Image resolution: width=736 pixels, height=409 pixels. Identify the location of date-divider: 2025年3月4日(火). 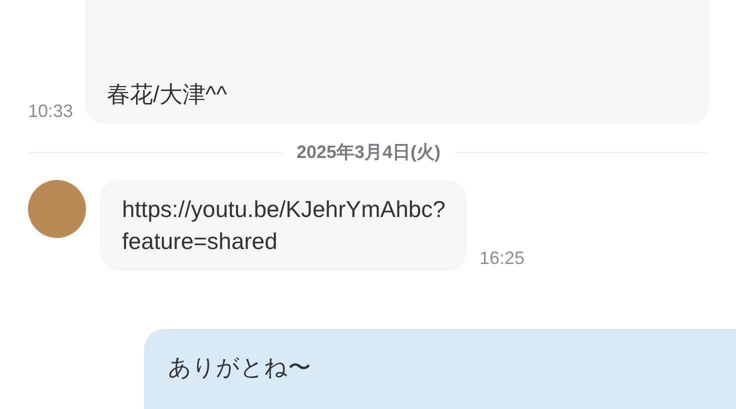
(368, 152).